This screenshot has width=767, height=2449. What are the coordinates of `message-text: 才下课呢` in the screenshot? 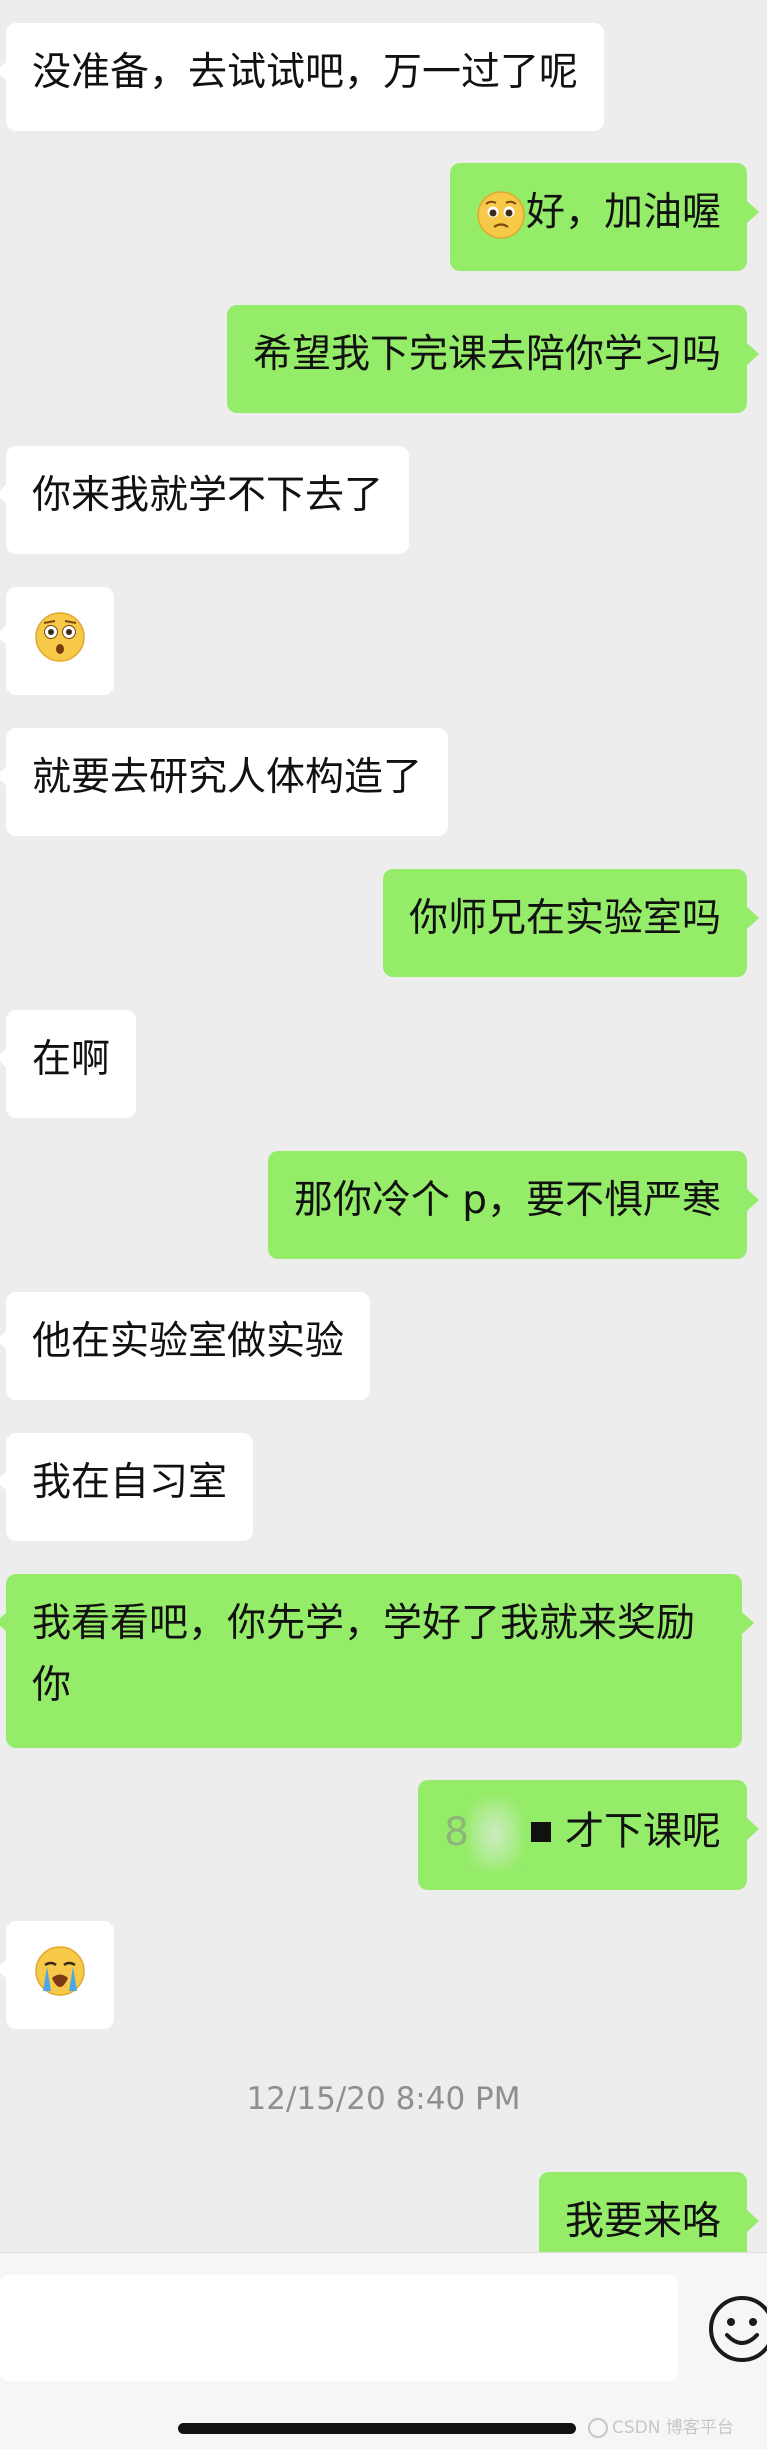 It's located at (642, 1832).